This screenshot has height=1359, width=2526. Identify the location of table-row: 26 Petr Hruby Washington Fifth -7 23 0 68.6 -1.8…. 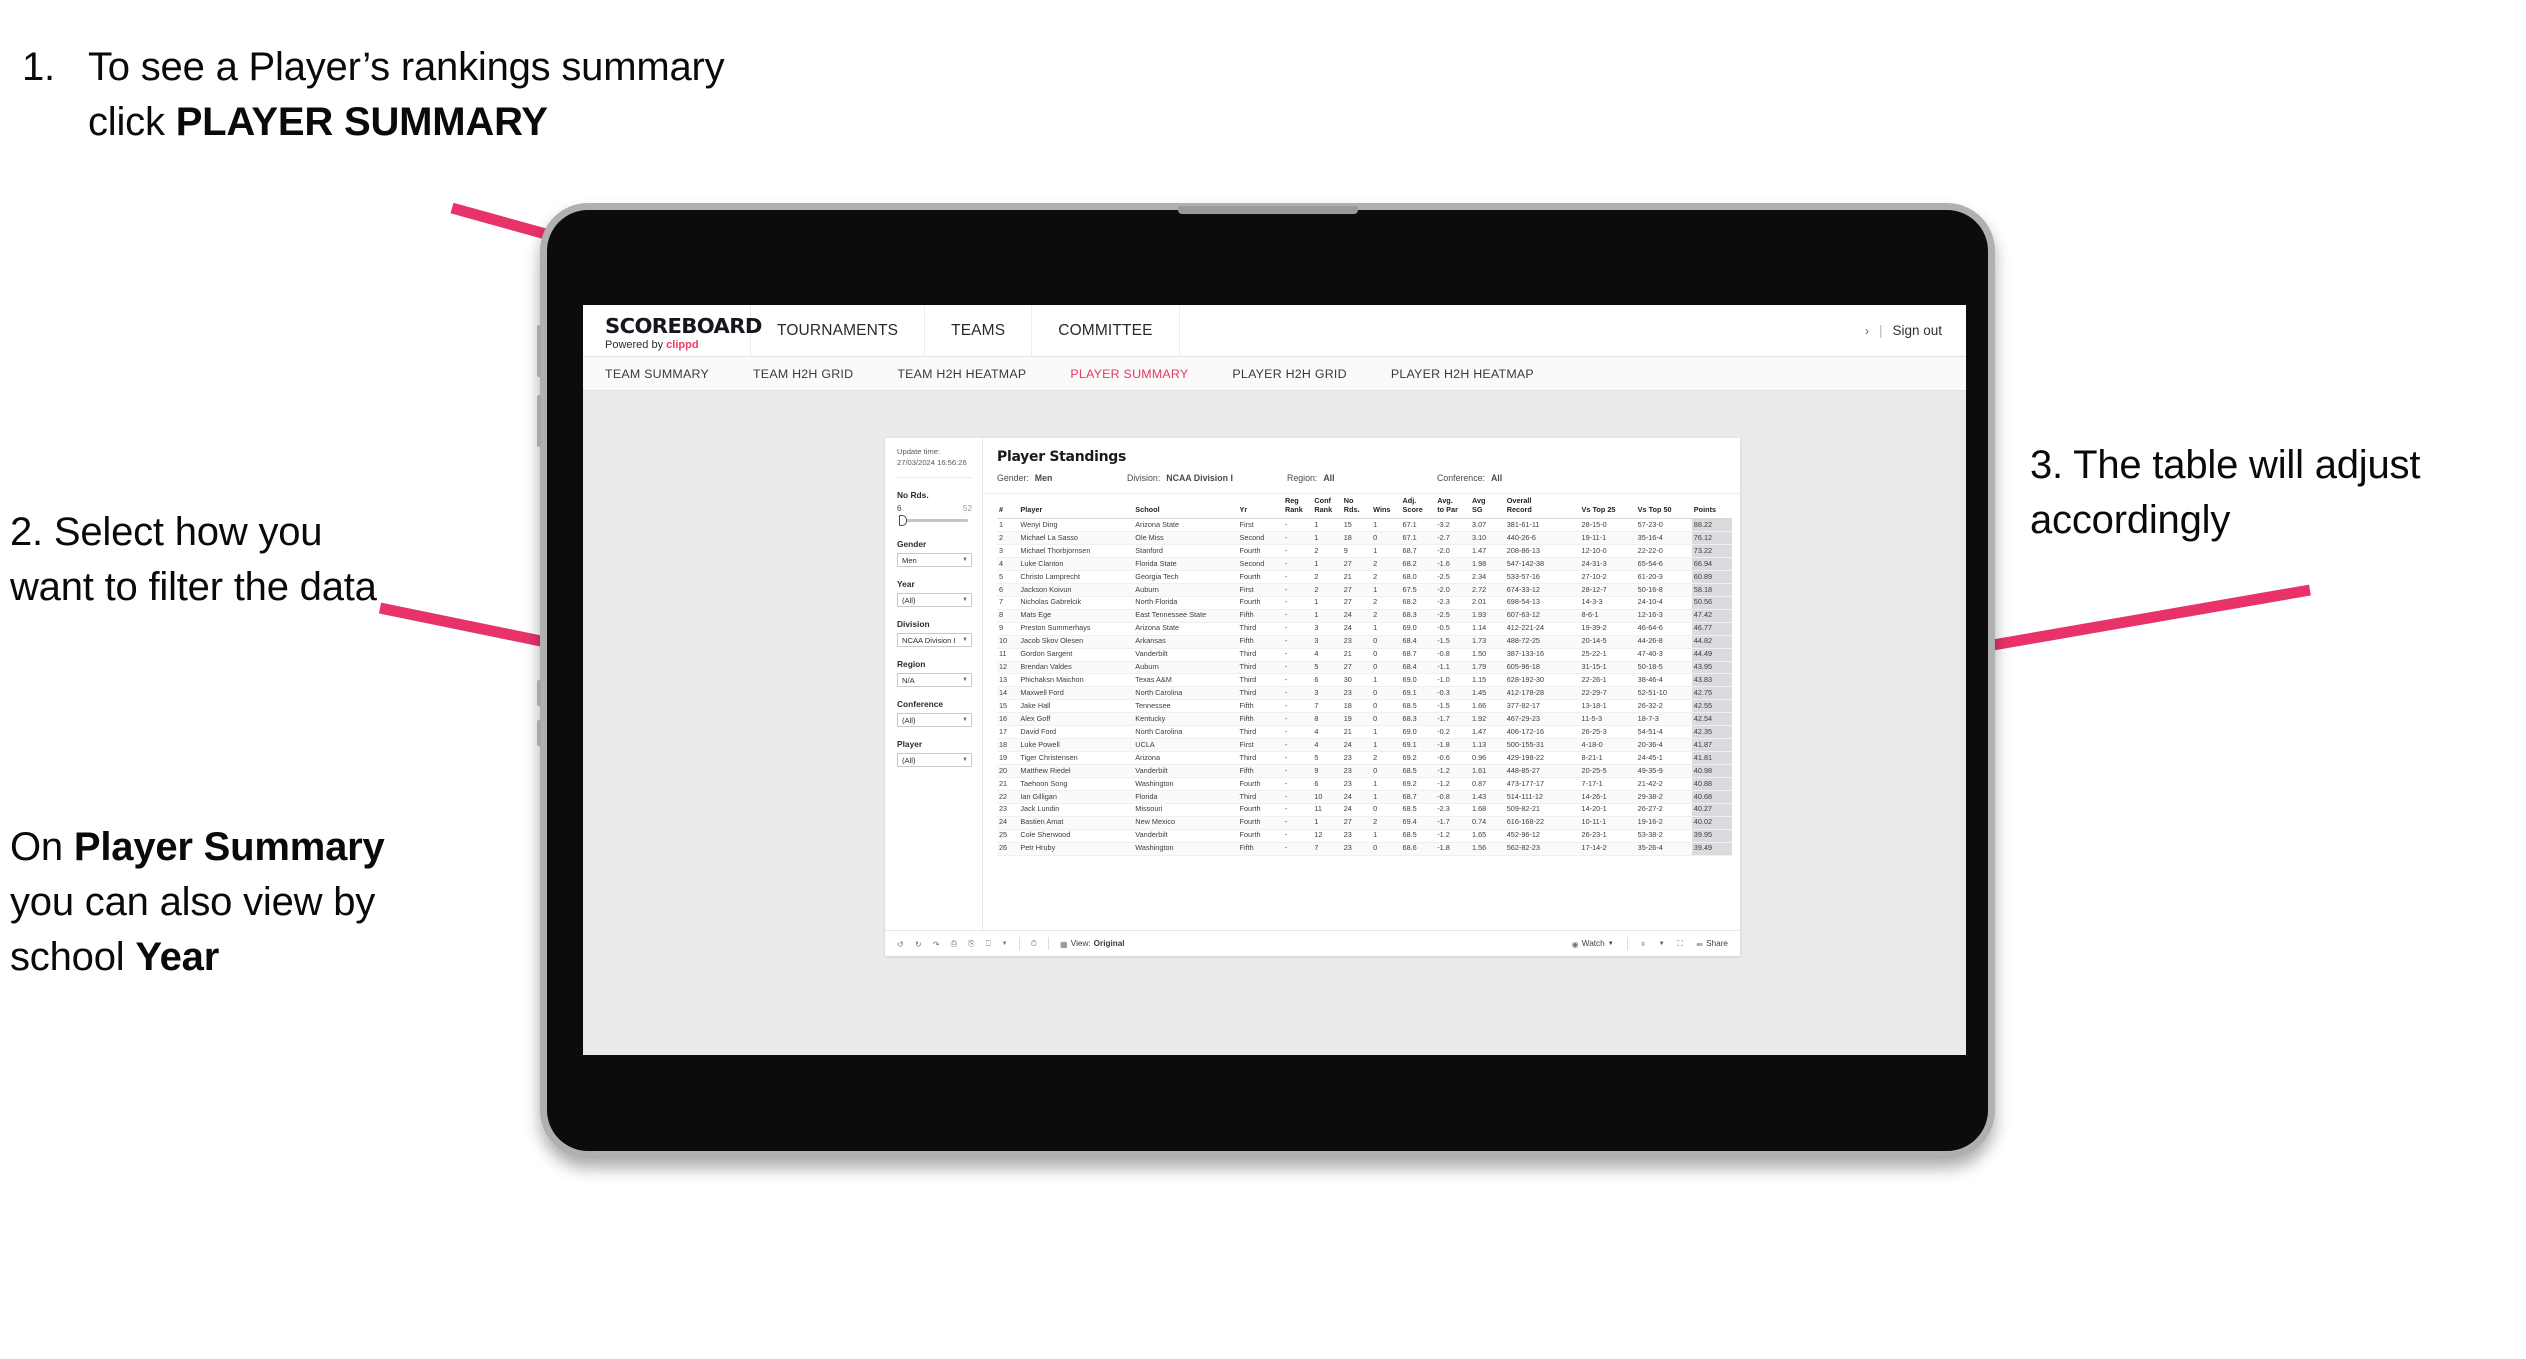
(1364, 849).